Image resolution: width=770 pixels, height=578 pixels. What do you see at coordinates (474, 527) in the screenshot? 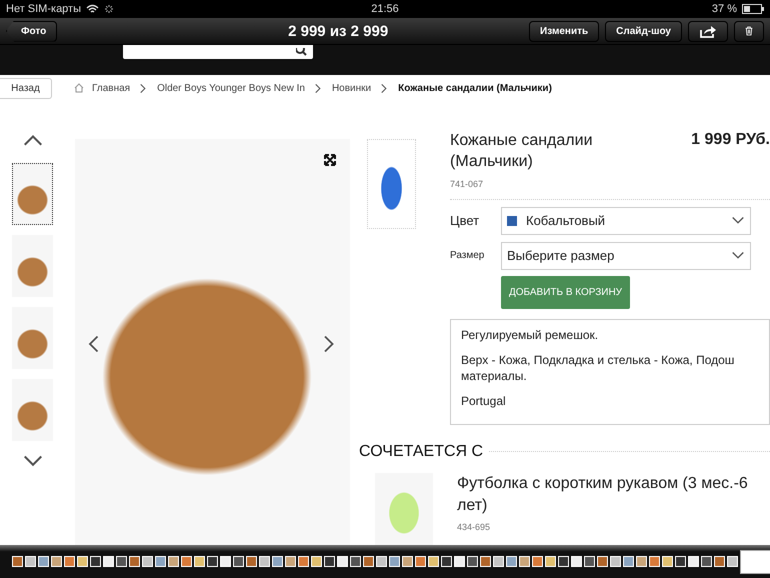
I see `related-product-code: 434-695` at bounding box center [474, 527].